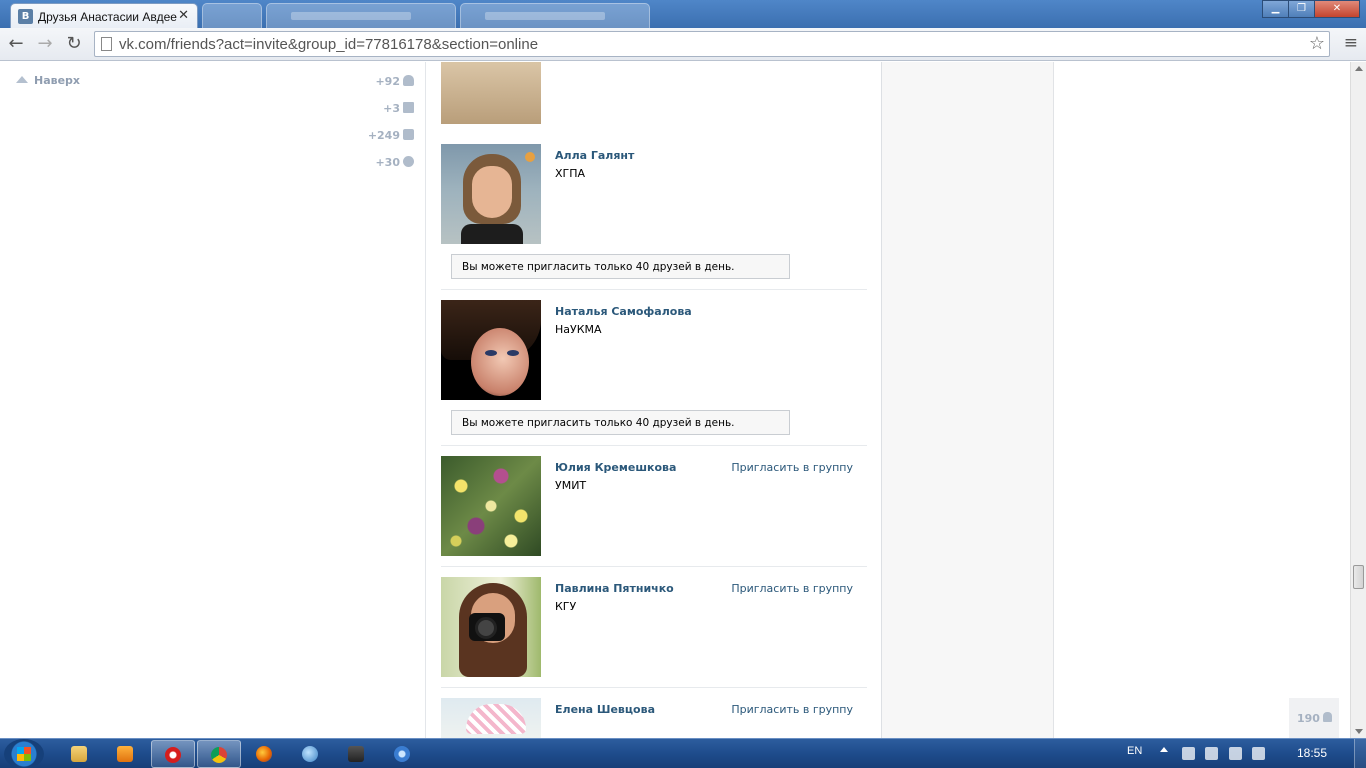  I want to click on game-icon, so click(356, 754).